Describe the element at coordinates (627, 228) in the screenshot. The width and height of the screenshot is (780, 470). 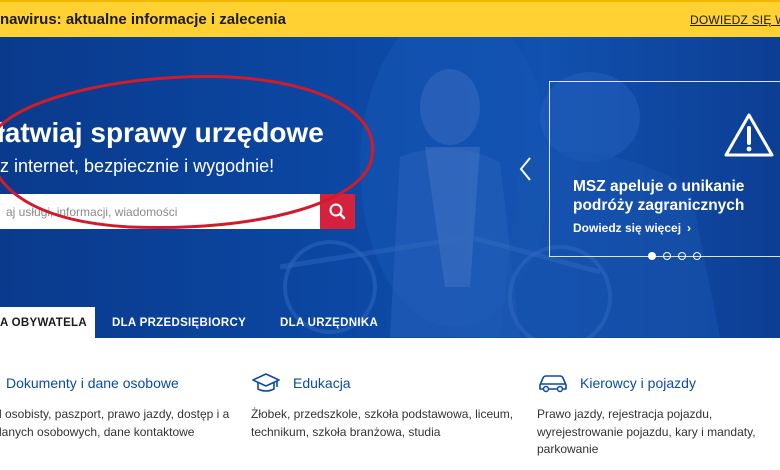
I see `carousel-link-label: Dowiedz się więcej` at that location.